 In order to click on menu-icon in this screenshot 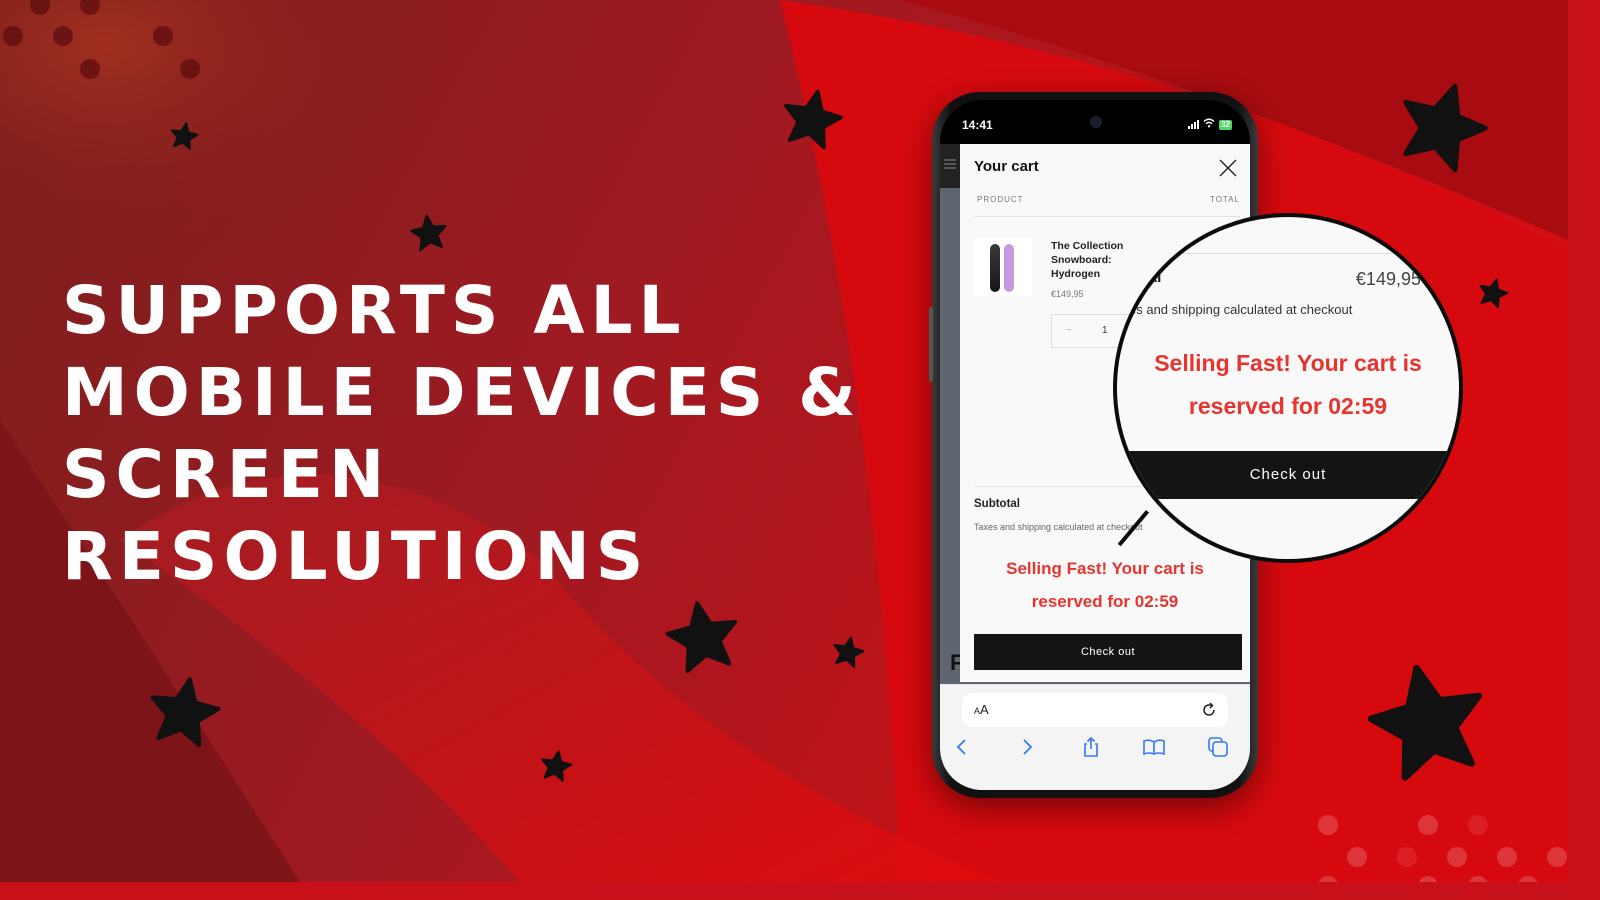, I will do `click(950, 164)`.